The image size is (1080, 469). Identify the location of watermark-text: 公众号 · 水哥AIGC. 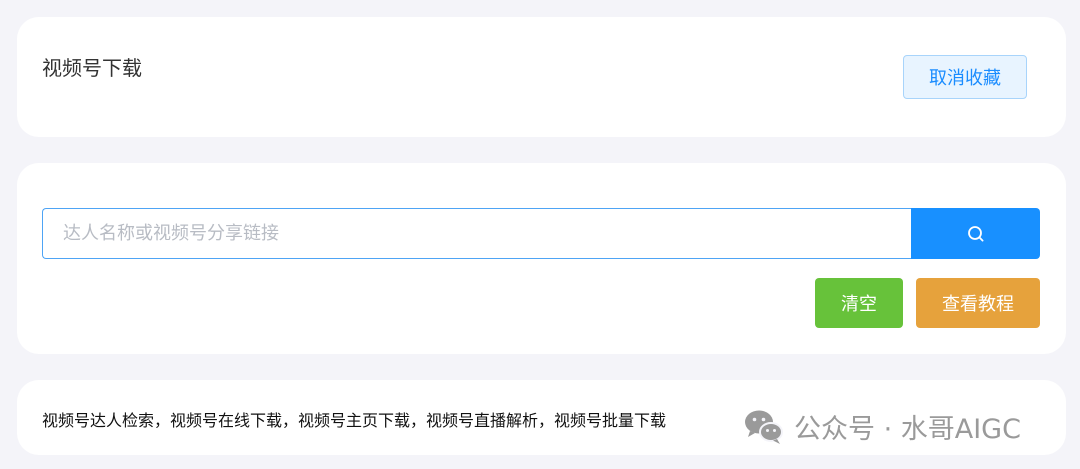
(907, 429).